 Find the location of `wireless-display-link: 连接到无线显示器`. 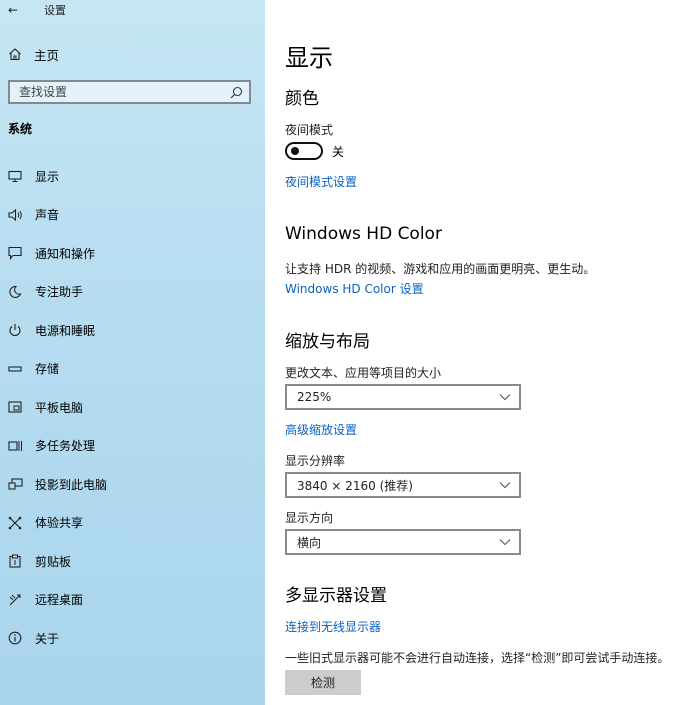

wireless-display-link: 连接到无线显示器 is located at coordinates (333, 626).